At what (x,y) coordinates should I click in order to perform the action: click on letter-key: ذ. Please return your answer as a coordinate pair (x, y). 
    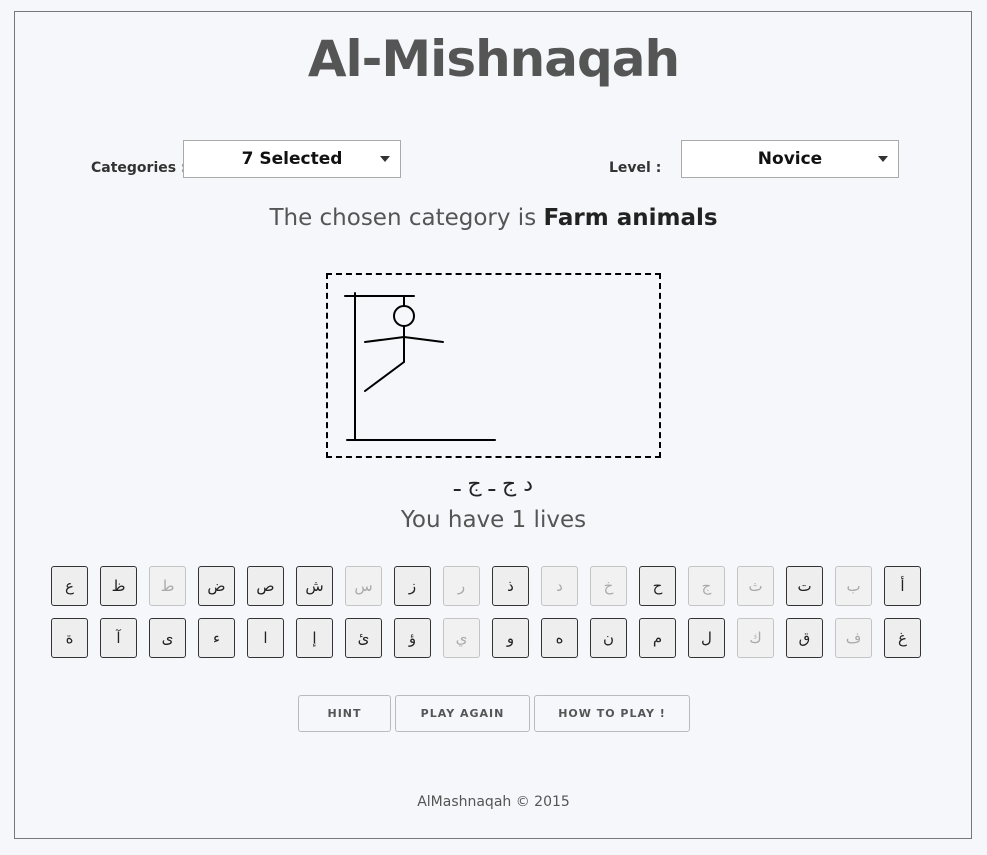
    Looking at the image, I should click on (510, 586).